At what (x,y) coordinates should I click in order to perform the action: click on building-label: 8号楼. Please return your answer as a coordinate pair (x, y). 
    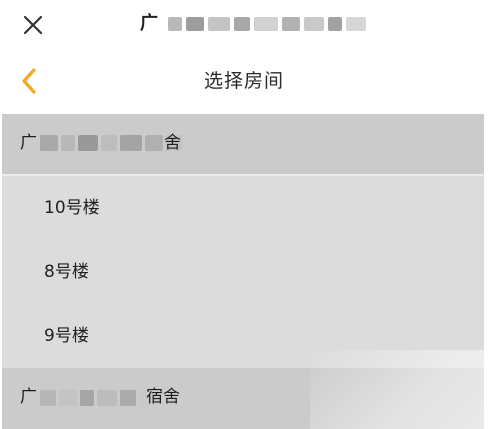
    Looking at the image, I should click on (66, 272).